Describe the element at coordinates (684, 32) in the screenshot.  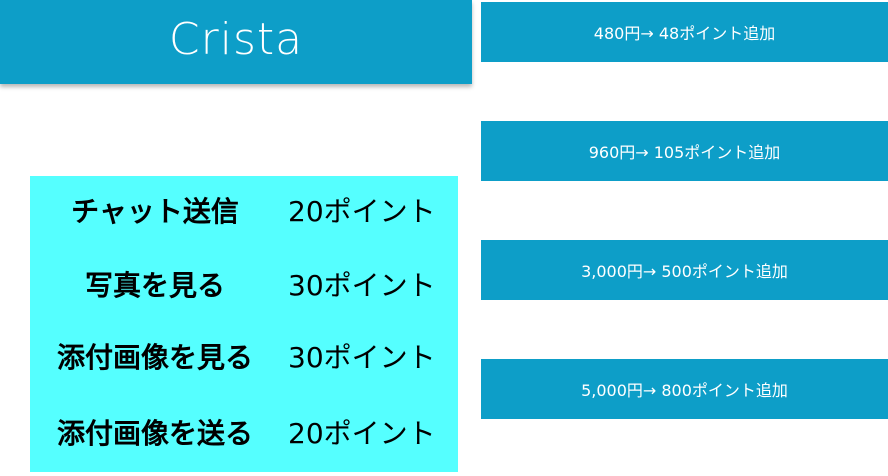
I see `purchase-480-button: 480円→ 48ポイント追加` at that location.